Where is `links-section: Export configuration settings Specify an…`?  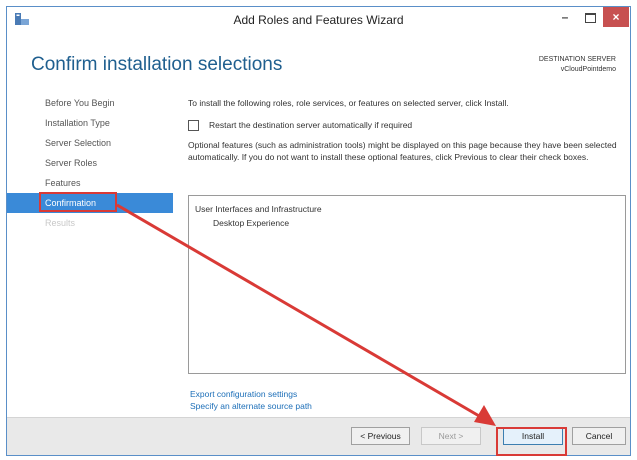
links-section: Export configuration settings Specify an… is located at coordinates (251, 400).